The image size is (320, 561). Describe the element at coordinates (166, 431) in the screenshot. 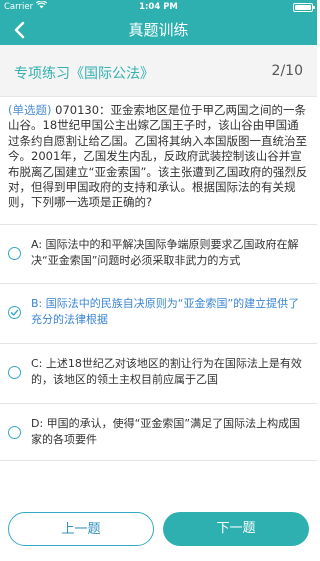

I see `option-d-text: D: 甲国的承认，使得“亚金索国”满足了国际法上构成国家的各项要件` at that location.